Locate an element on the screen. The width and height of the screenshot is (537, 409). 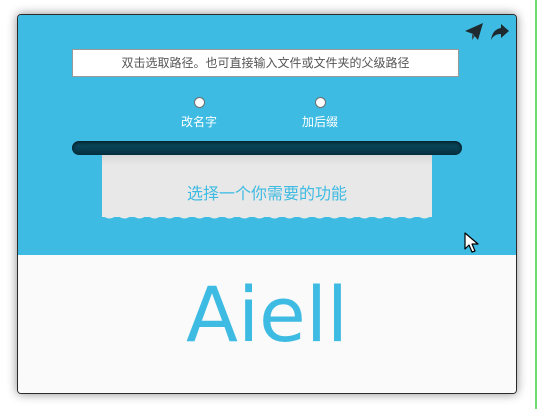
path-input is located at coordinates (265, 63).